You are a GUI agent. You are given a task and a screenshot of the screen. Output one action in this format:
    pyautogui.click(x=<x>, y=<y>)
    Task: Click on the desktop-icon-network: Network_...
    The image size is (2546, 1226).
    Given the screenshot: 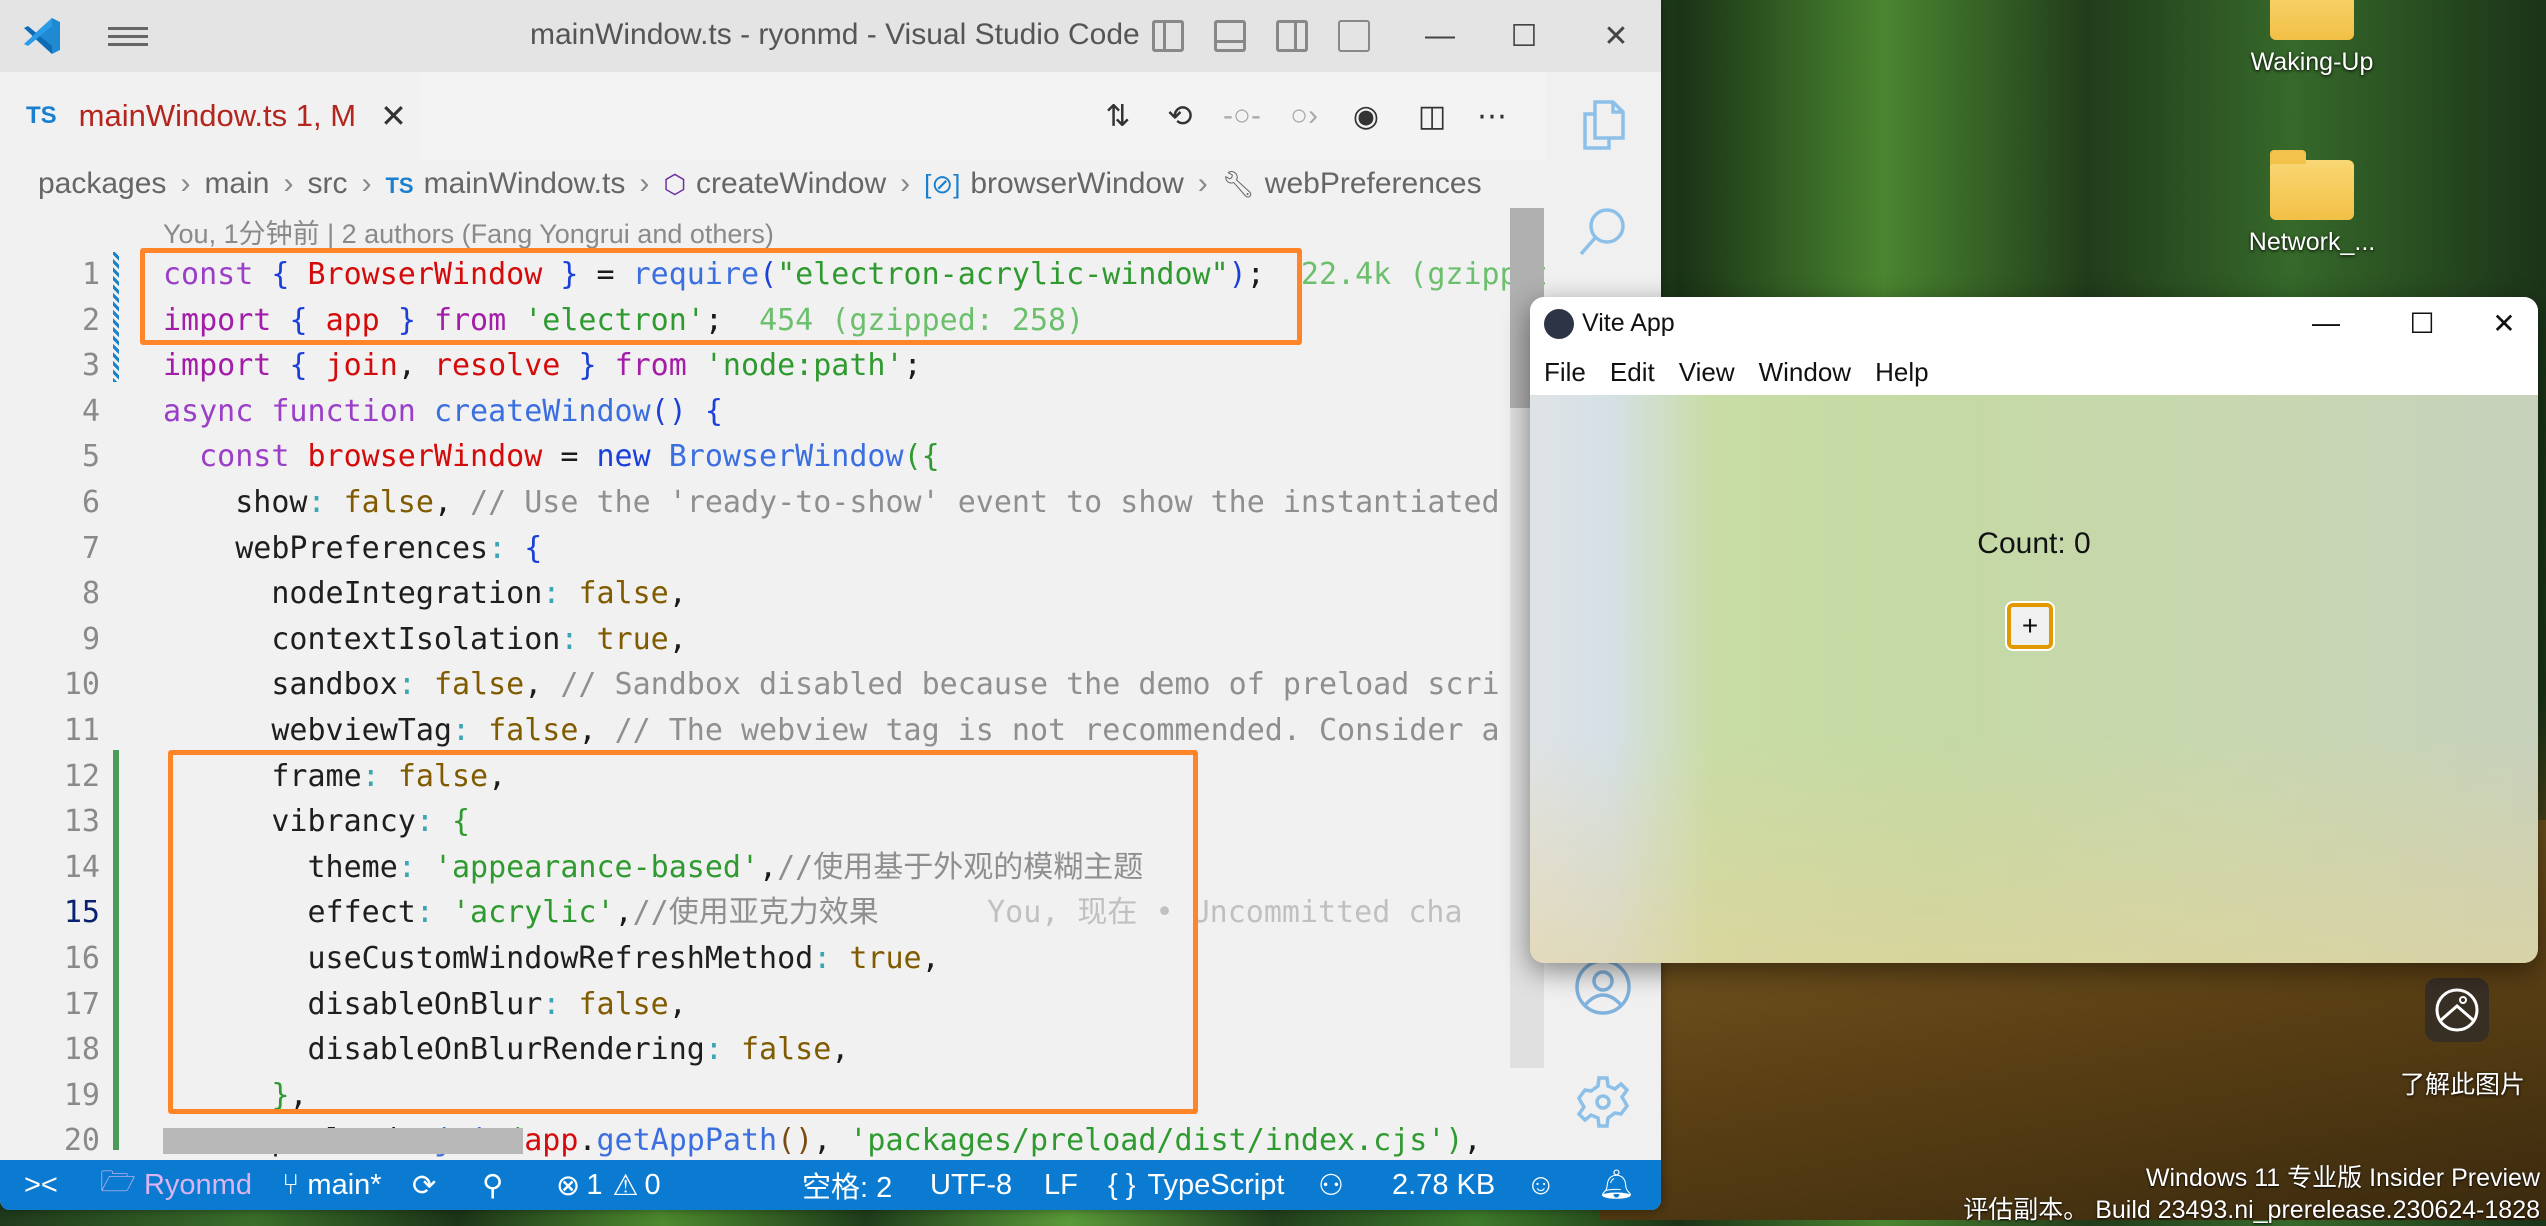 What is the action you would take?
    pyautogui.click(x=2312, y=203)
    